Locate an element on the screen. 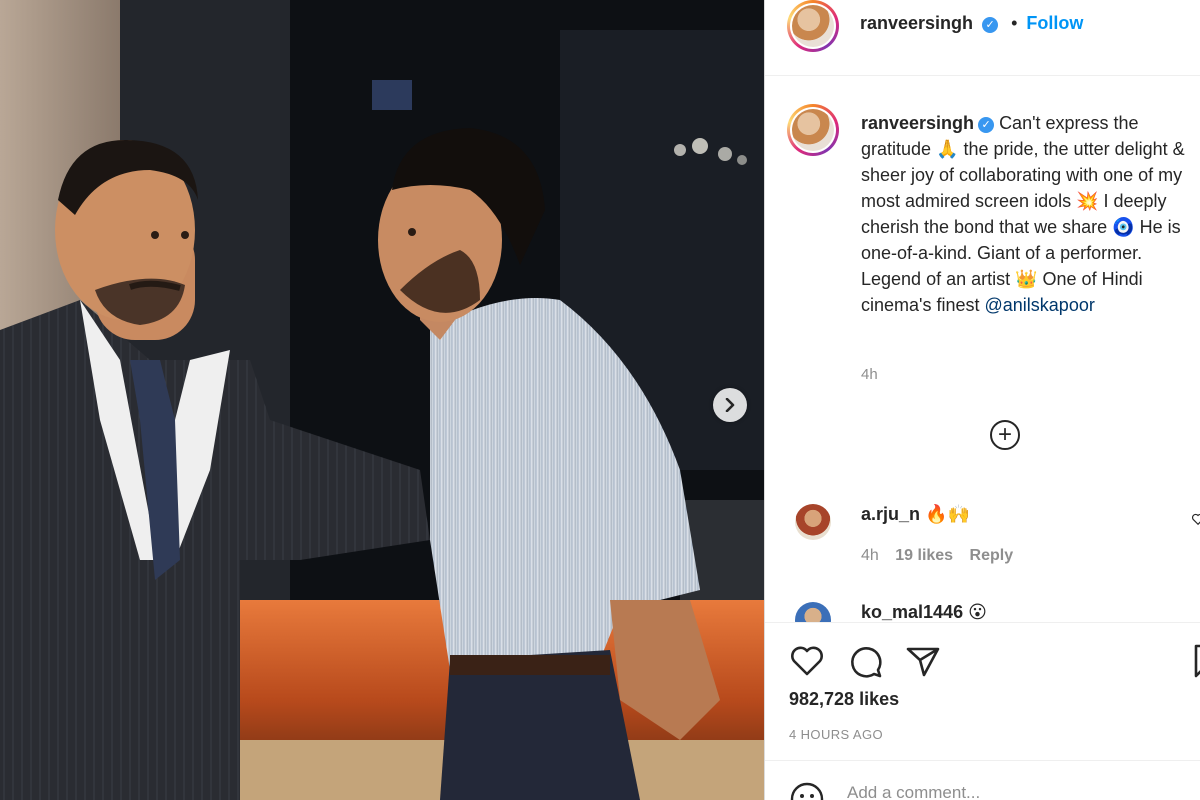  caption-avatar is located at coordinates (813, 130).